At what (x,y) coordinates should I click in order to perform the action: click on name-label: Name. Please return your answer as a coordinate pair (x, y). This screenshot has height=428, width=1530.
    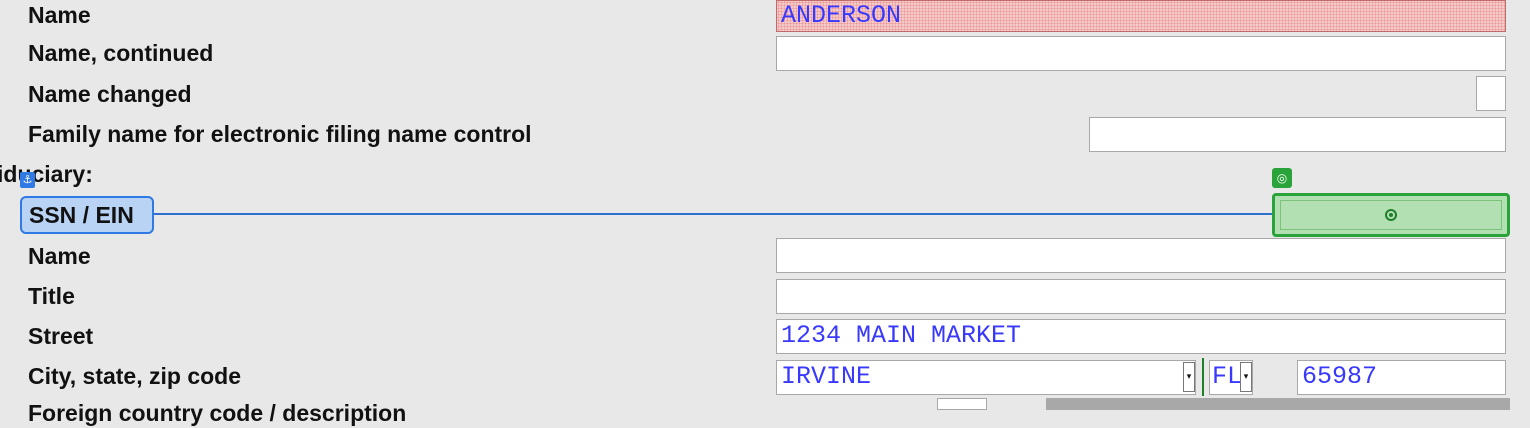
    Looking at the image, I should click on (59, 15).